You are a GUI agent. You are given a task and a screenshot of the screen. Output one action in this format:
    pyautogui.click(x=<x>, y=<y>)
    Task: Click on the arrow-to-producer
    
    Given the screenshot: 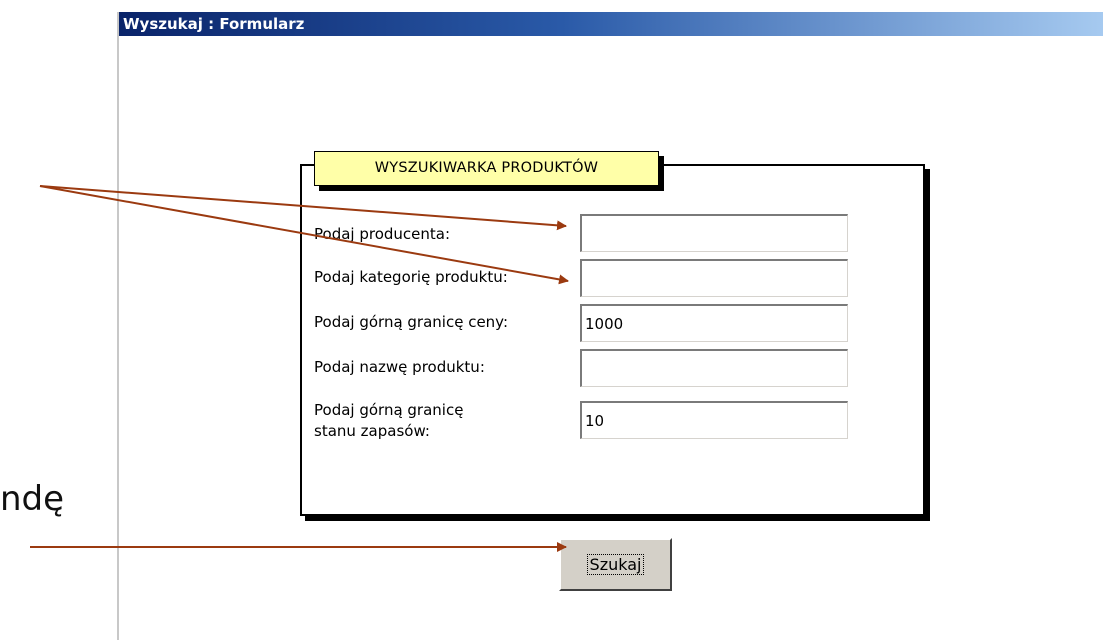 What is the action you would take?
    pyautogui.click(x=303, y=208)
    